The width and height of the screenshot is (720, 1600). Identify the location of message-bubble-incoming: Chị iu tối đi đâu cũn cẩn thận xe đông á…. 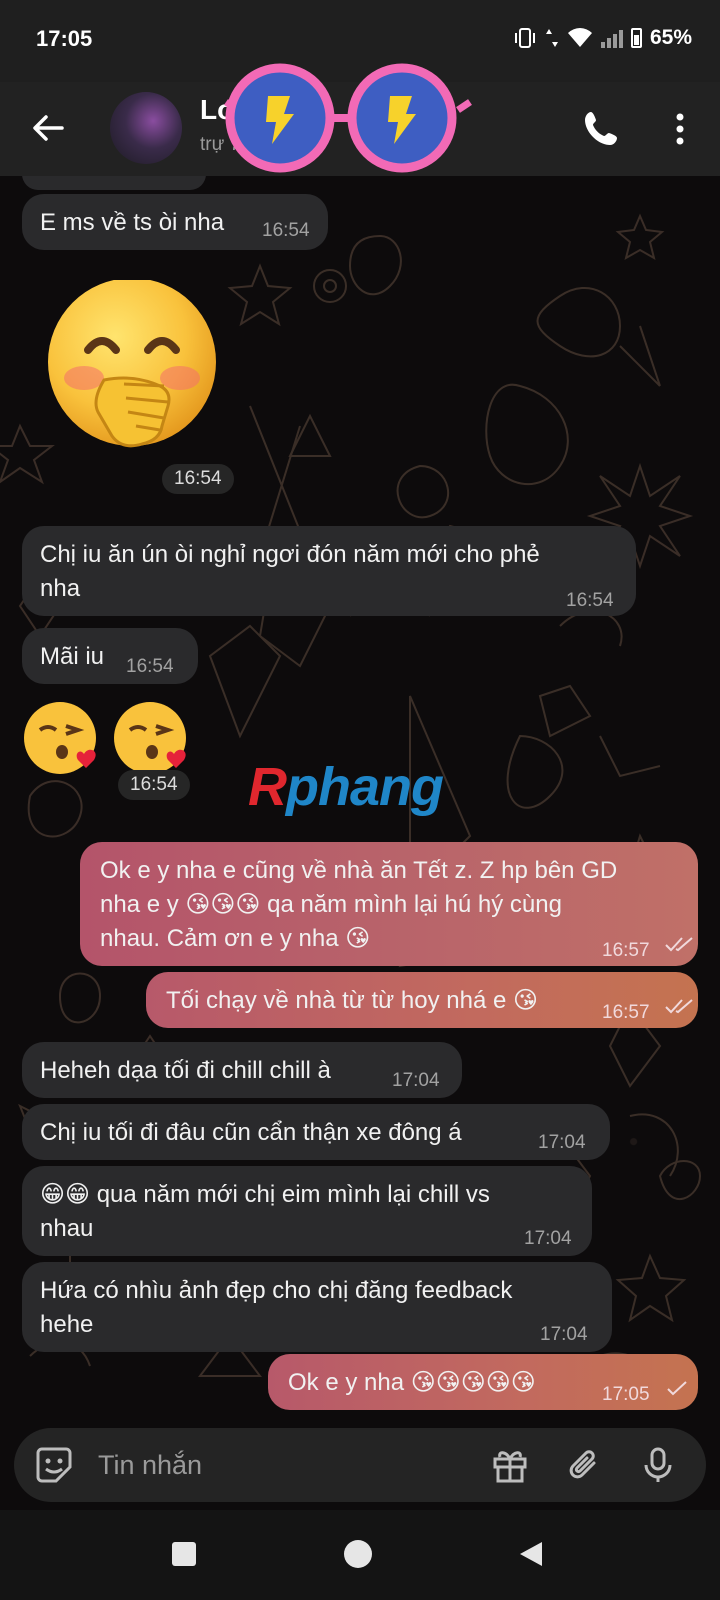
(316, 1132).